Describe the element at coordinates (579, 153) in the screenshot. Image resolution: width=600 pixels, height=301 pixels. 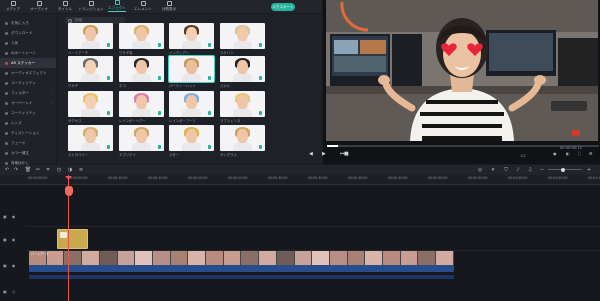
I see `fullscreen-icon: ⛶` at that location.